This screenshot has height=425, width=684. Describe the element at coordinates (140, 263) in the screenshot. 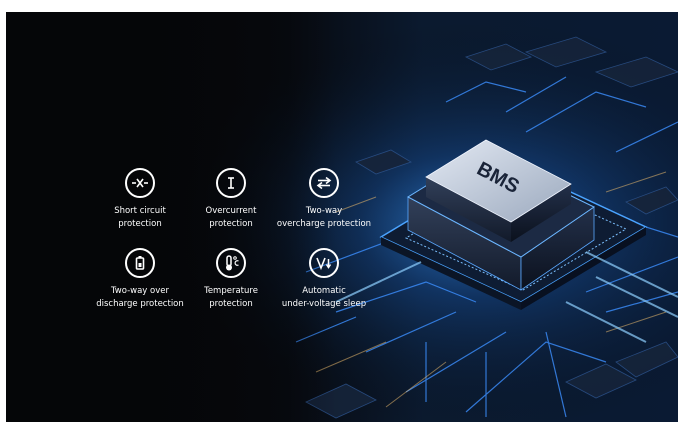

I see `battery-icon` at that location.